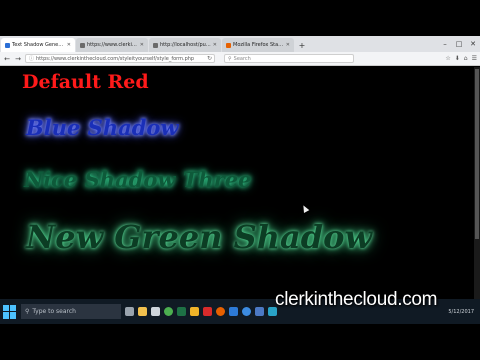  I want to click on tab-label: https://www.clerkinthecloud.co, so click(112, 45).